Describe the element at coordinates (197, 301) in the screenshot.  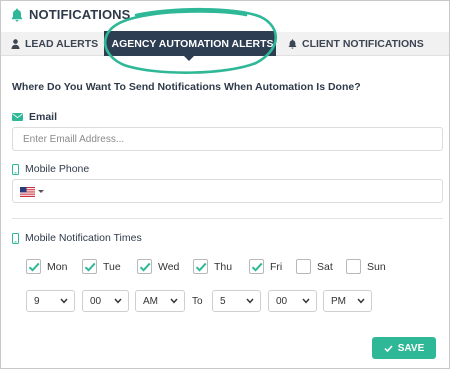
I see `to-label: To` at that location.